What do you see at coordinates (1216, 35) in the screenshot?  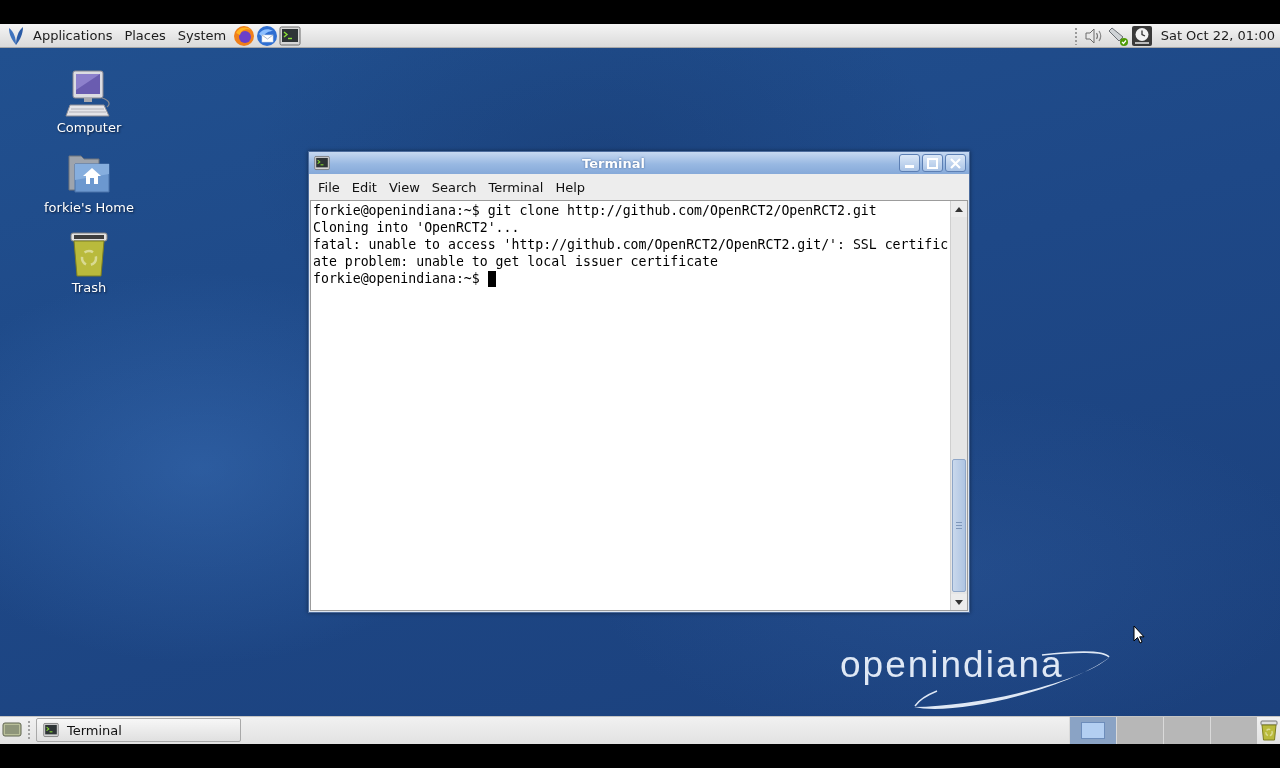 I see `clock-text: Sat Oct 22, 01:00` at bounding box center [1216, 35].